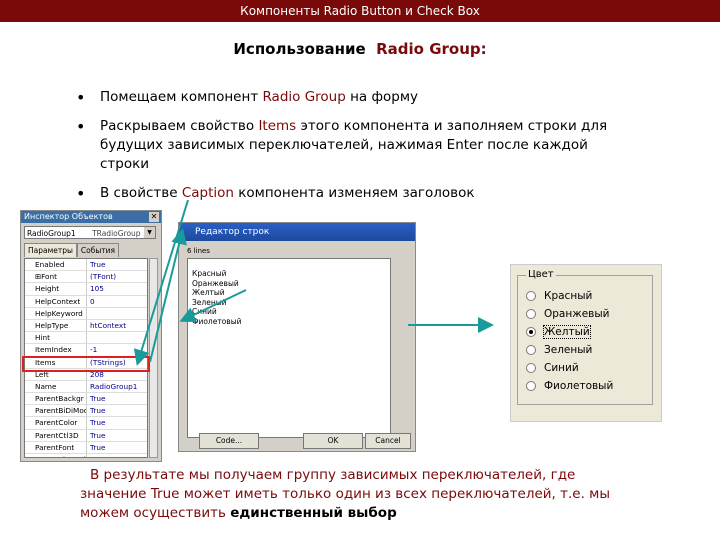 The image size is (720, 540). What do you see at coordinates (313, 513) in the screenshot?
I see `conclusion-strong: единственный выбор` at bounding box center [313, 513].